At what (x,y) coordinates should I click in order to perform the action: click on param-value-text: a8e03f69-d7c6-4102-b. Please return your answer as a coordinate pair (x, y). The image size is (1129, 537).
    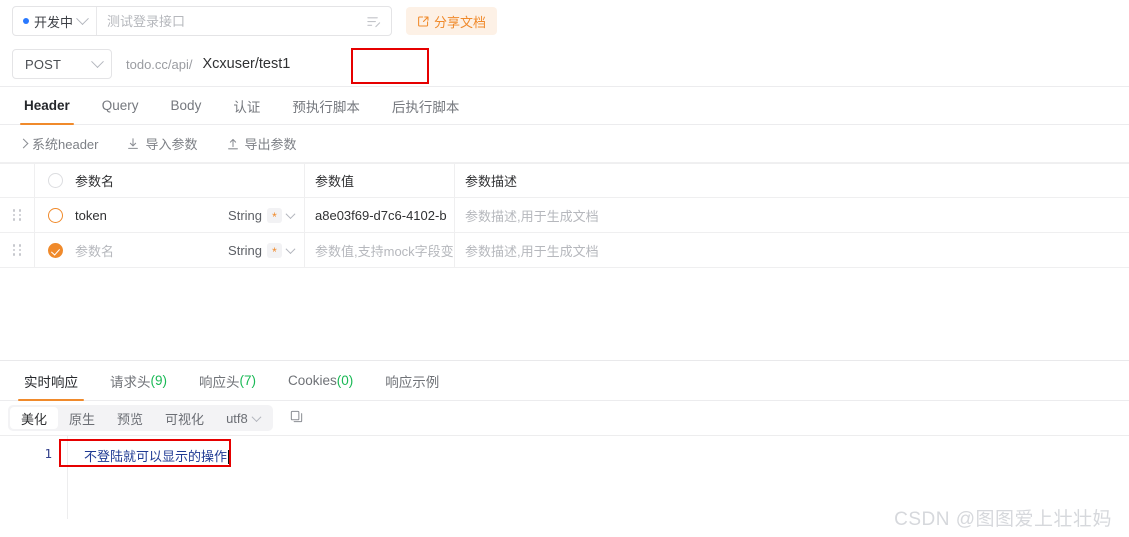
    Looking at the image, I should click on (381, 215).